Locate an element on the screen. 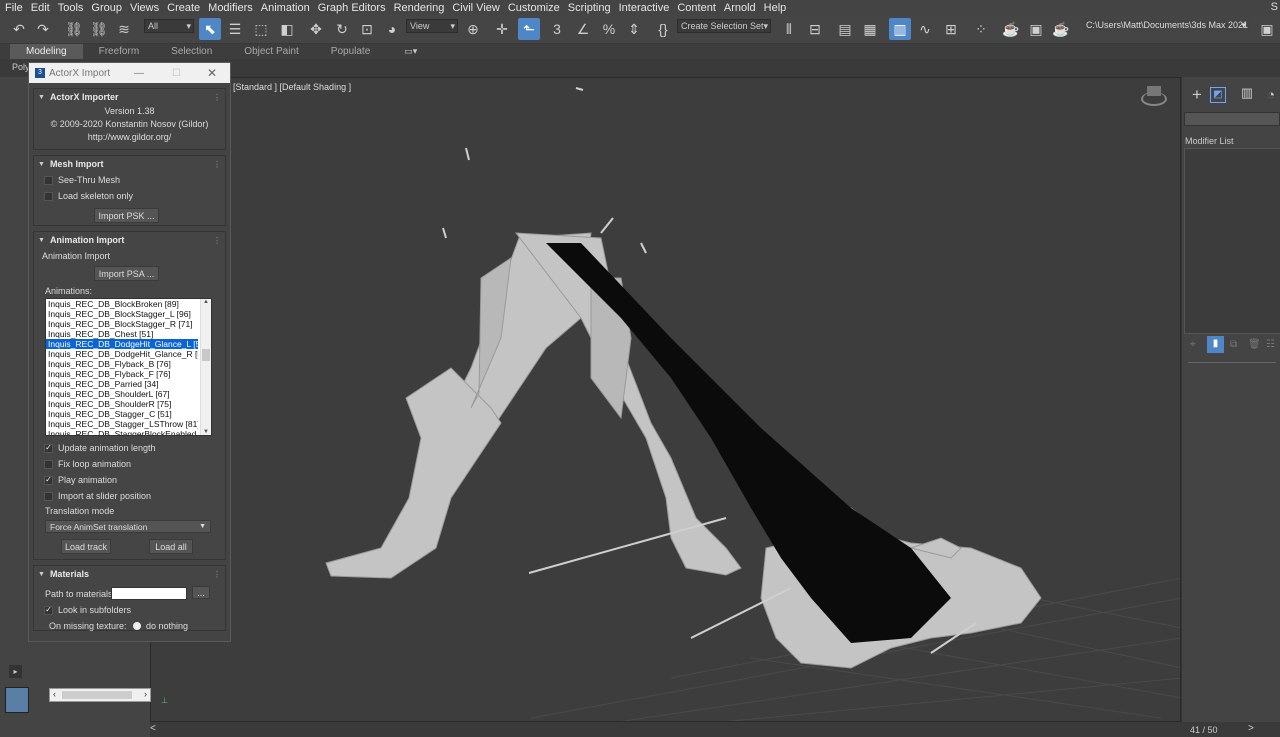 Image resolution: width=1280 pixels, height=737 pixels. rendered-frame-window-icon: ▣ is located at coordinates (1036, 29).